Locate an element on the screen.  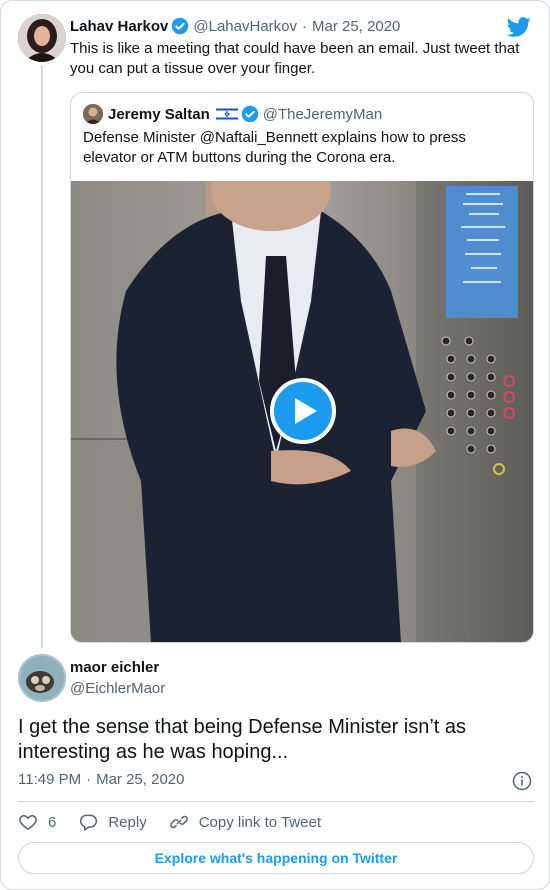
handle: @LahavHarkov is located at coordinates (245, 26).